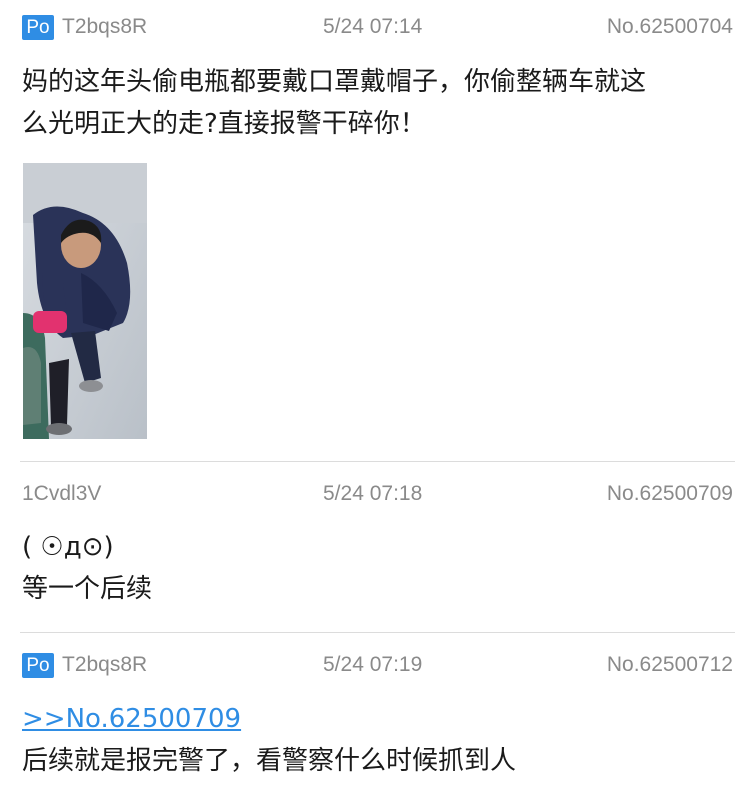 The width and height of the screenshot is (755, 800). Describe the element at coordinates (224, 124) in the screenshot. I see `post-text-line: 么光明正大的走?直接报警干碎你！` at that location.